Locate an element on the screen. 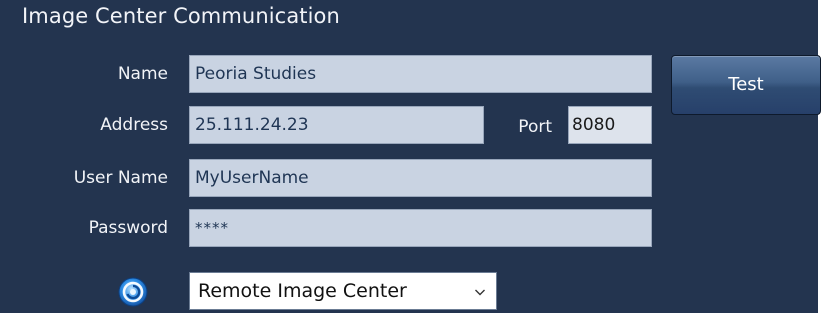 The image size is (824, 317). server-type-select: Remote Image Center is located at coordinates (343, 291).